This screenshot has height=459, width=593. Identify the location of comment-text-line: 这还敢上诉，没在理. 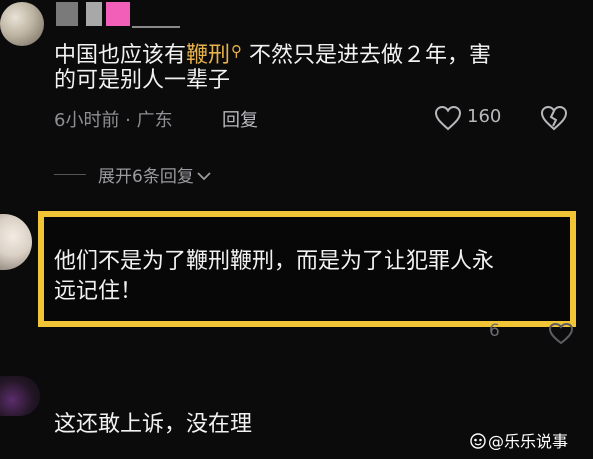
(153, 424).